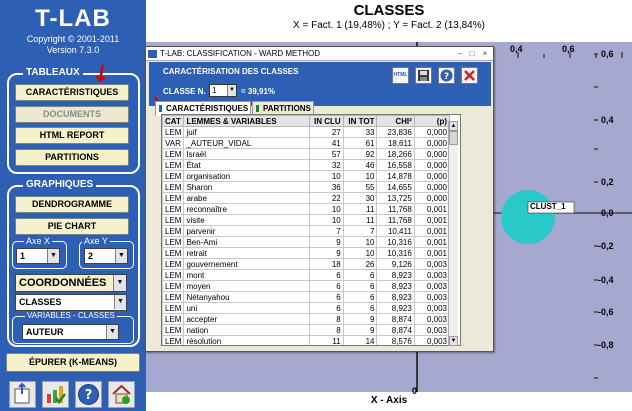 The image size is (632, 411). What do you see at coordinates (306, 176) in the screenshot?
I see `table-row: LEM organisation 10 10 14,878 0,000` at bounding box center [306, 176].